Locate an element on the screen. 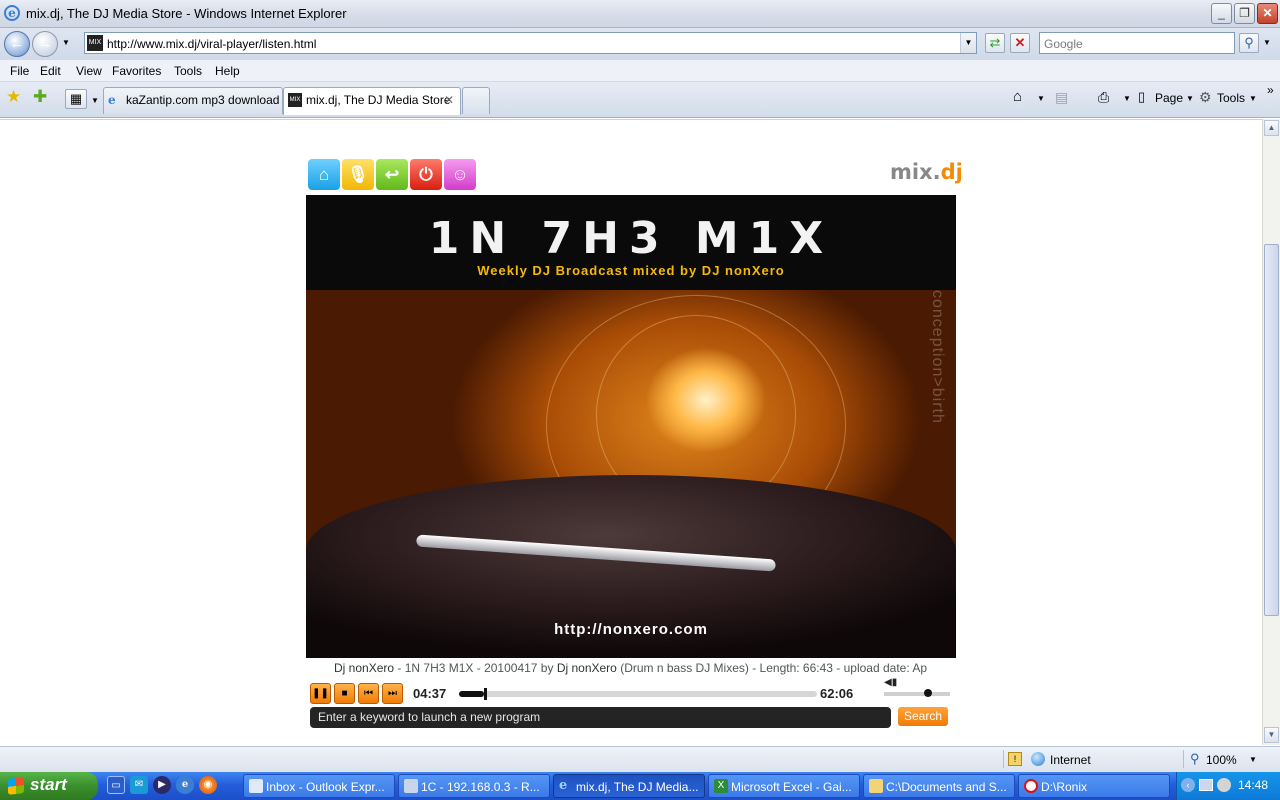 Image resolution: width=1280 pixels, height=800 pixels. volume-handle is located at coordinates (927, 693).